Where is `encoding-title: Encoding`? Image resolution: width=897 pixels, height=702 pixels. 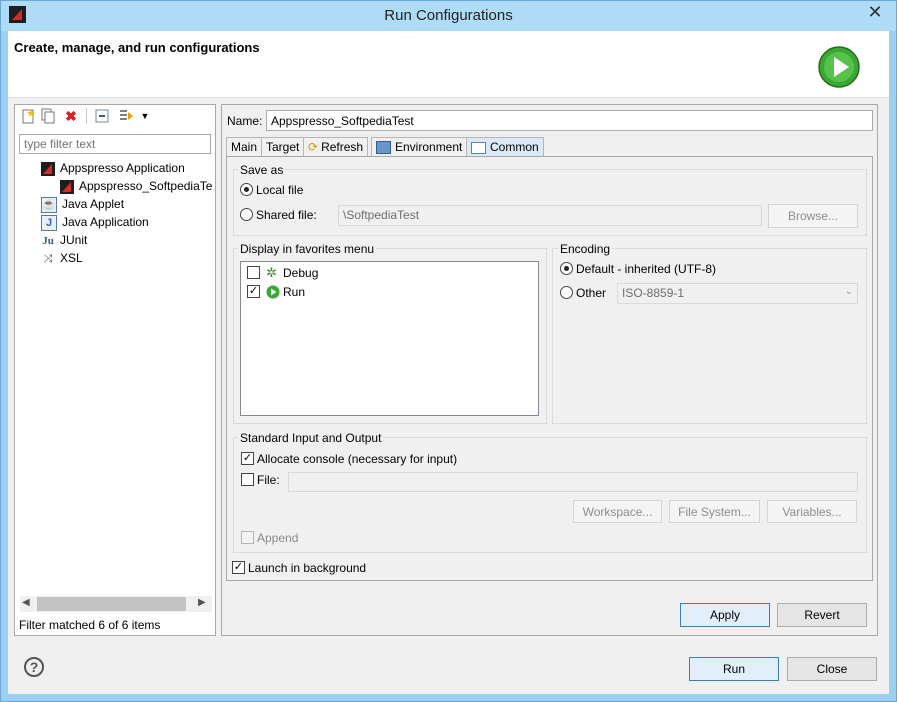 encoding-title: Encoding is located at coordinates (585, 249).